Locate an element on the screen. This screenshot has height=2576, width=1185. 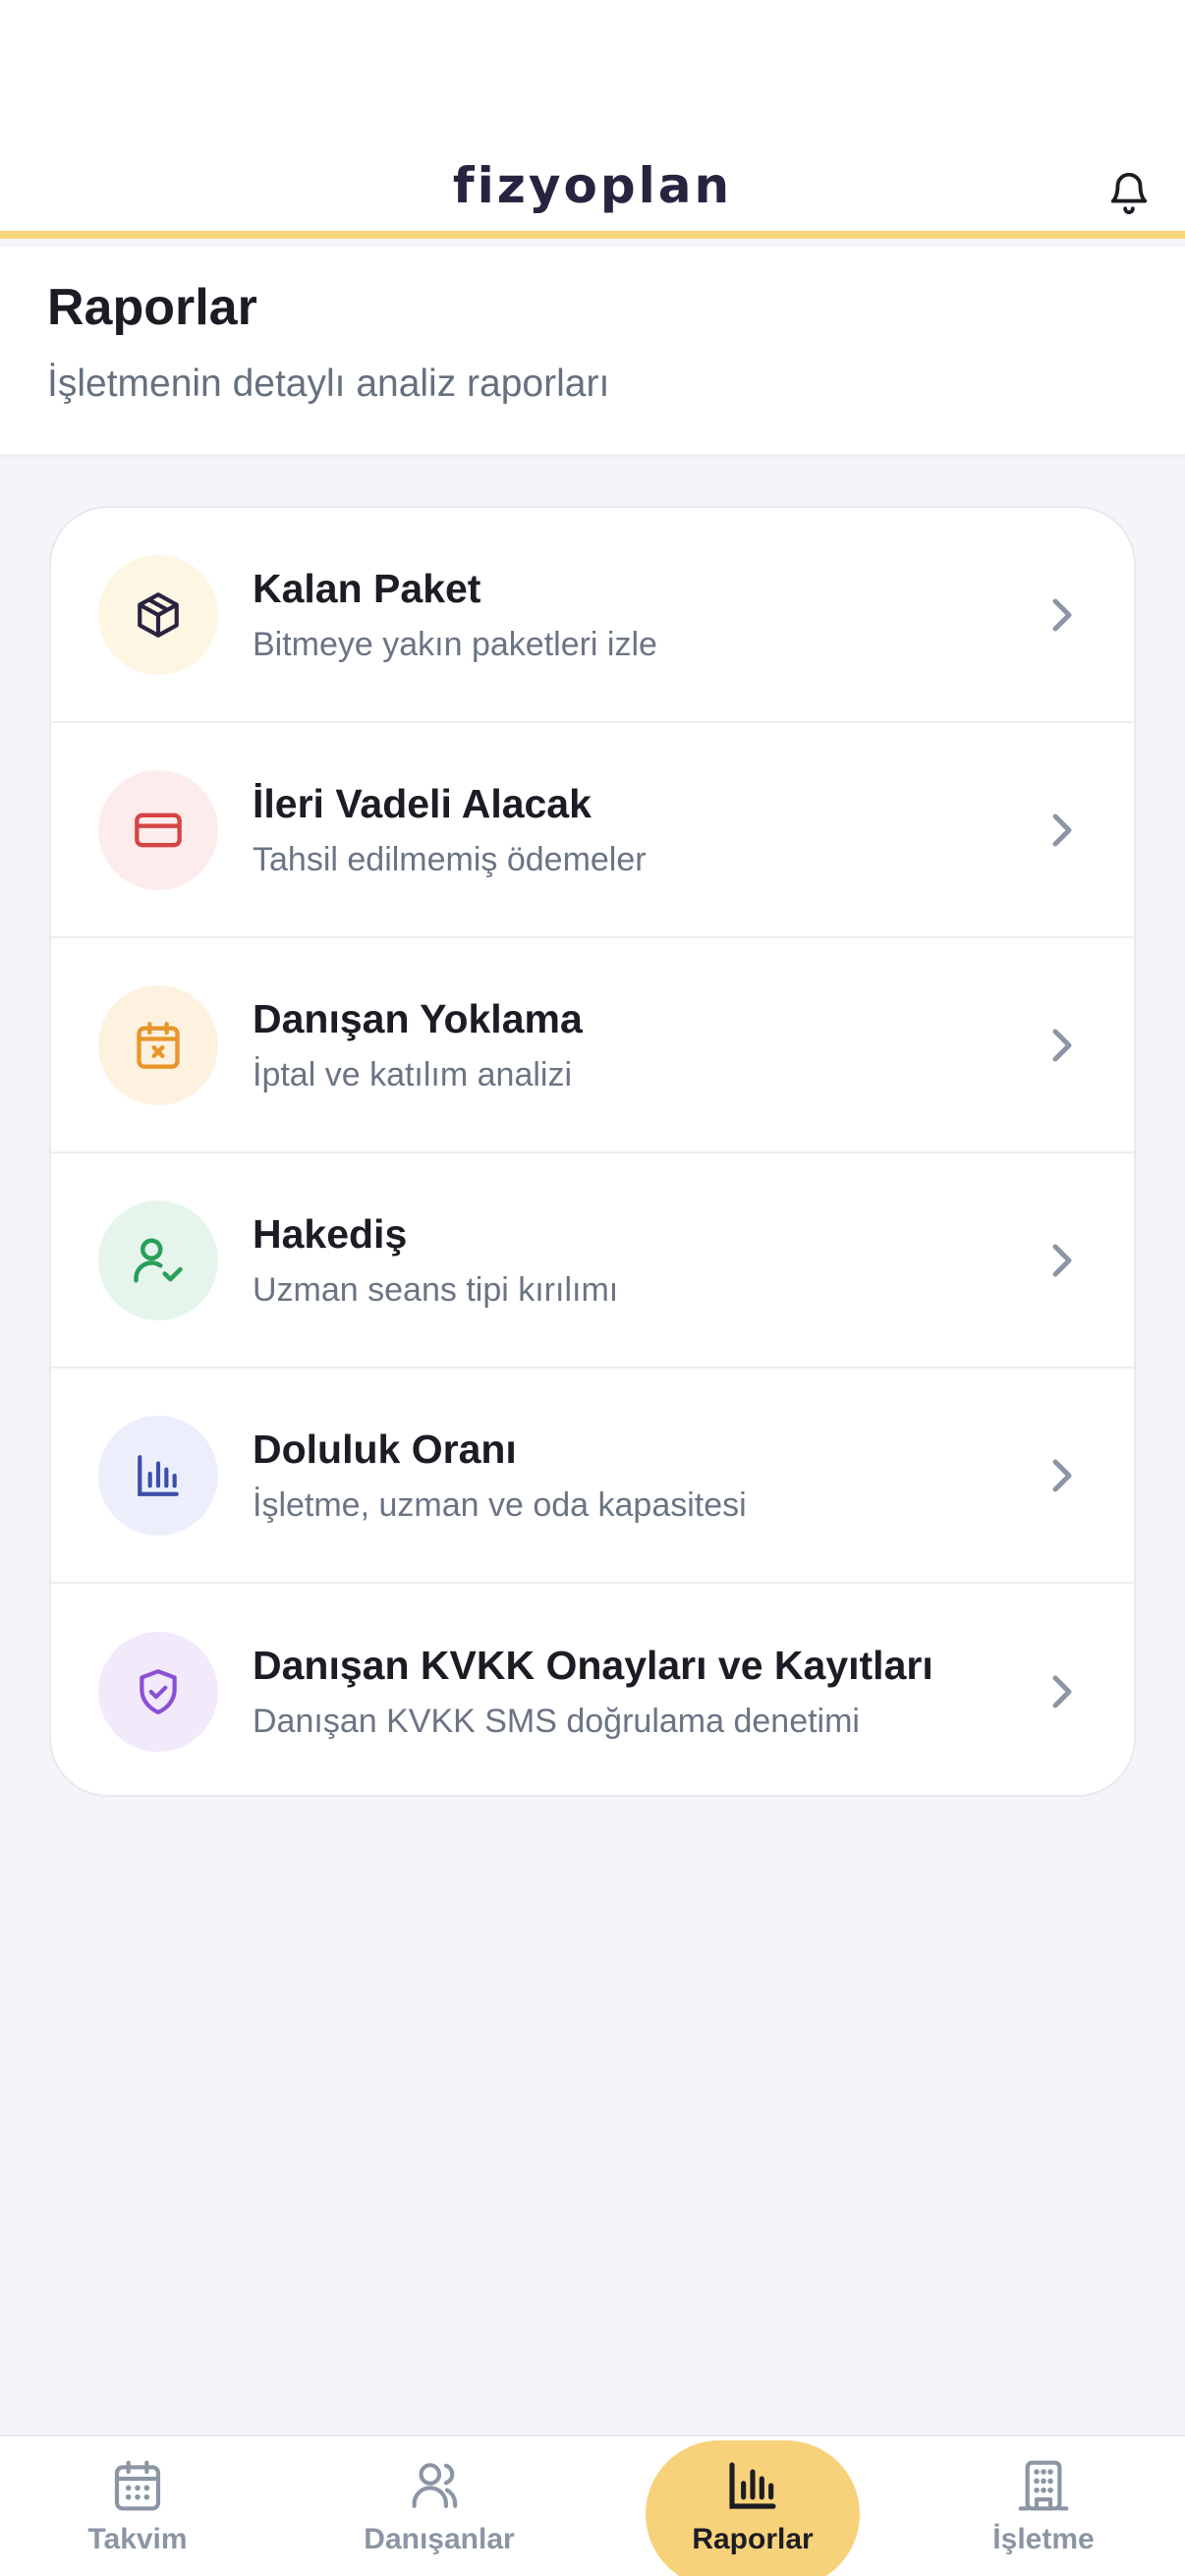
report-title: Doluluk Oranı is located at coordinates (385, 1450).